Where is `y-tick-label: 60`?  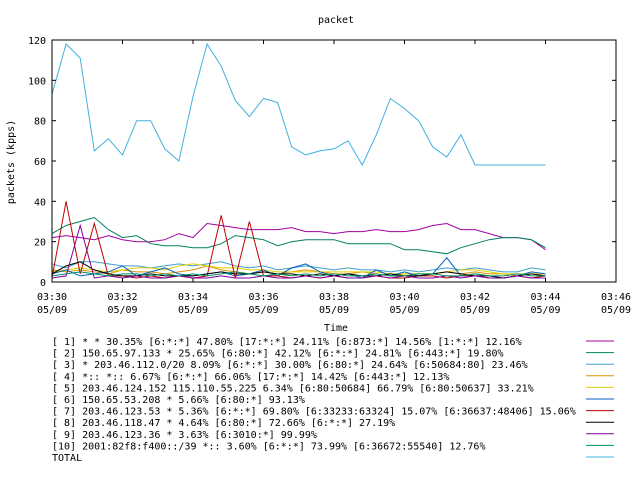 y-tick-label: 60 is located at coordinates (40, 162).